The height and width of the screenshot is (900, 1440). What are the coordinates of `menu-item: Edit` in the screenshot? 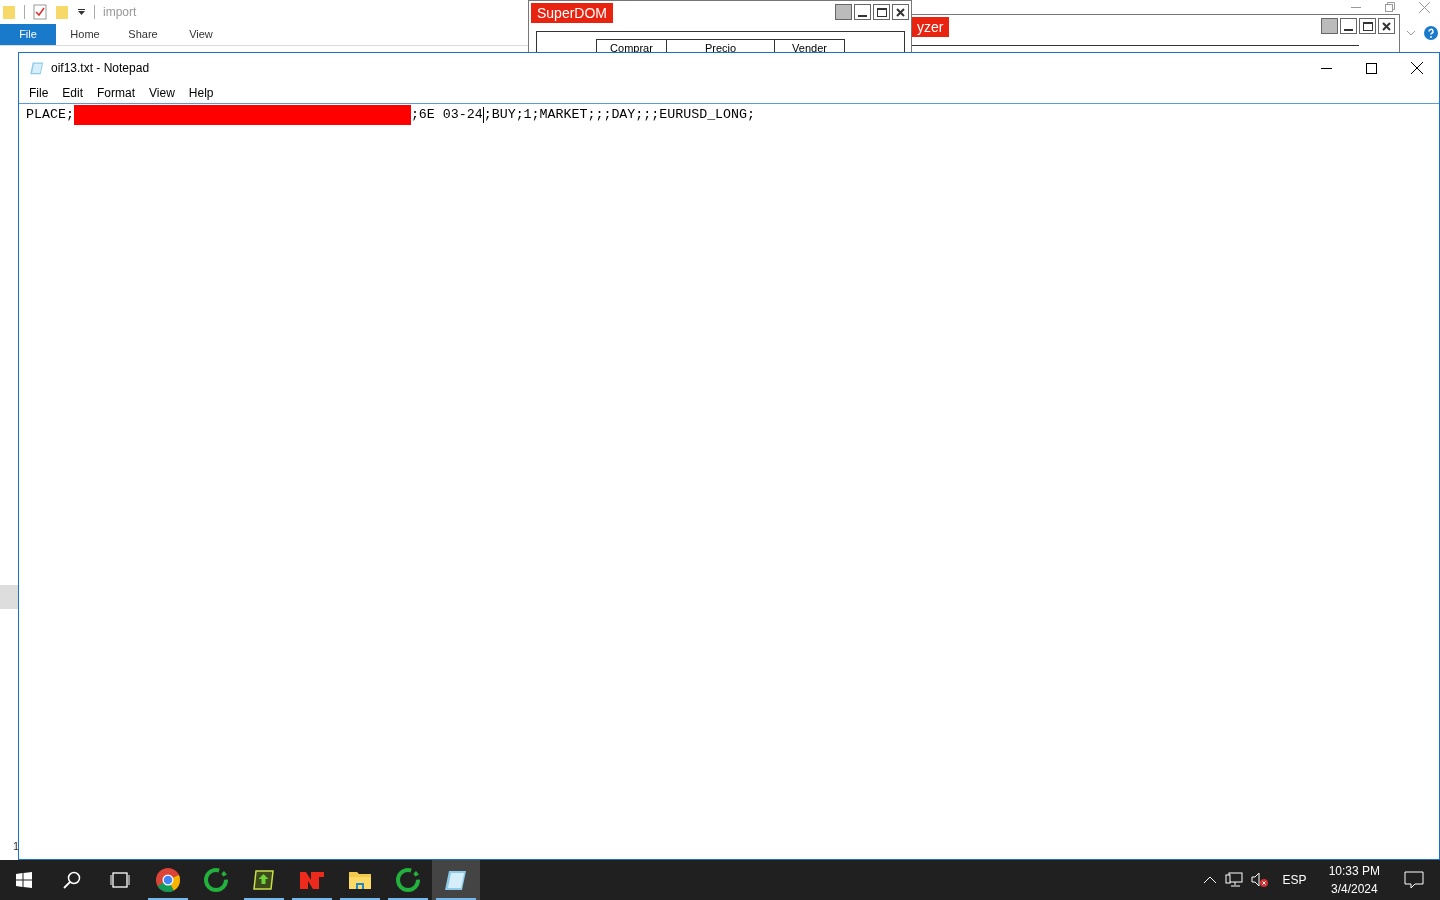 It's located at (73, 93).